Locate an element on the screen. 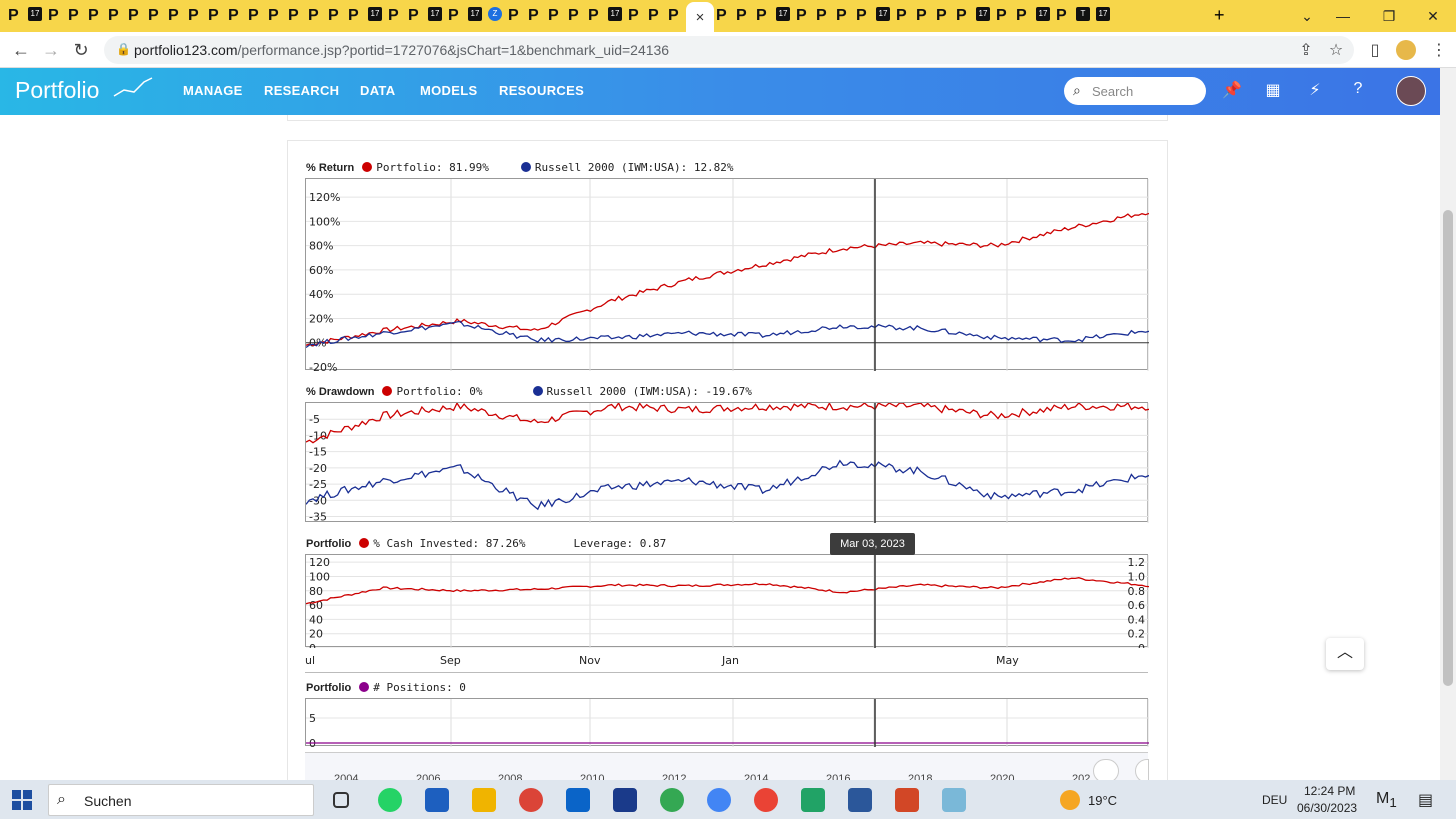 The image size is (1456, 819). windows-start-icon is located at coordinates (22, 800).